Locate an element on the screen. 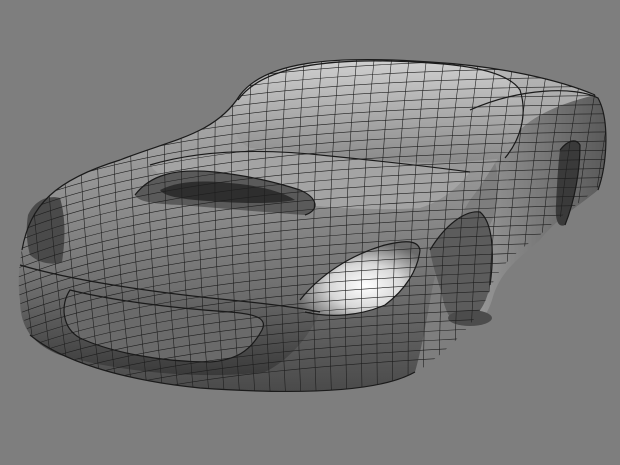 This screenshot has width=620, height=465. tire-shadow is located at coordinates (470, 318).